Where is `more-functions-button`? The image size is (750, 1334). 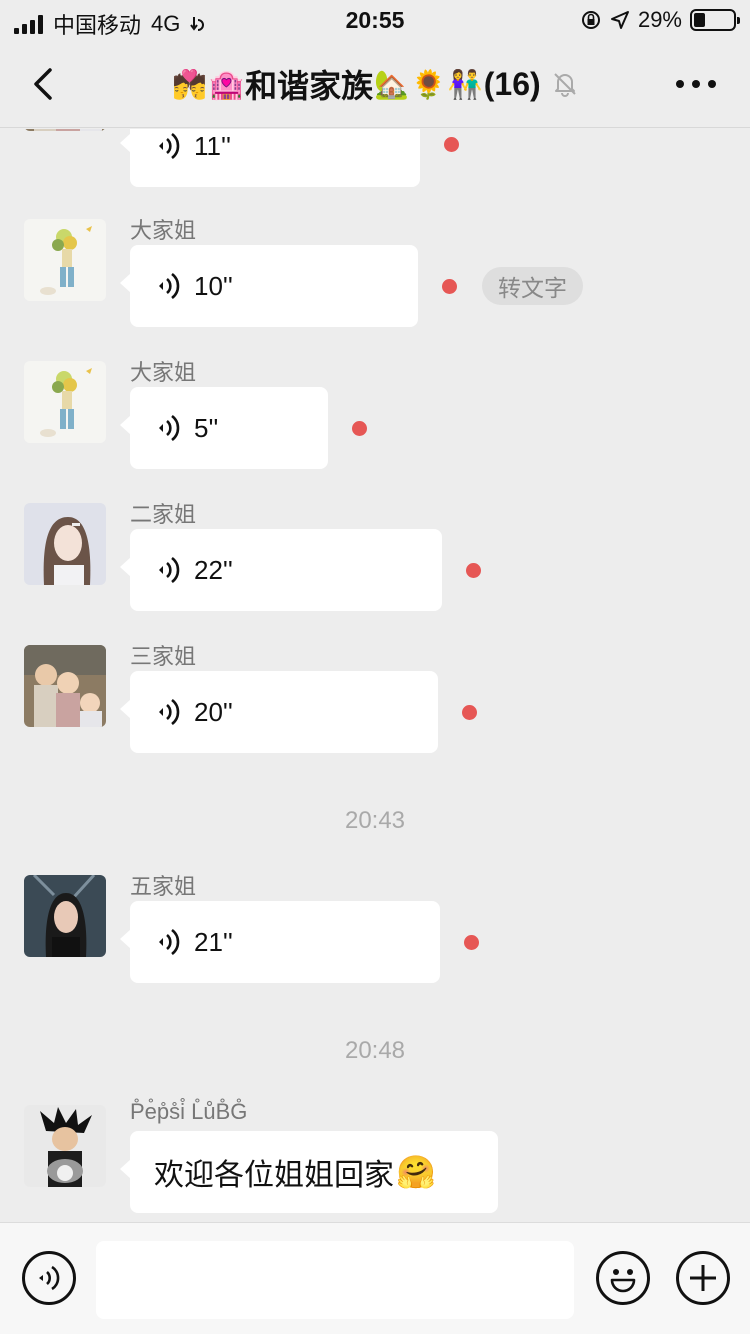 more-functions-button is located at coordinates (703, 1278).